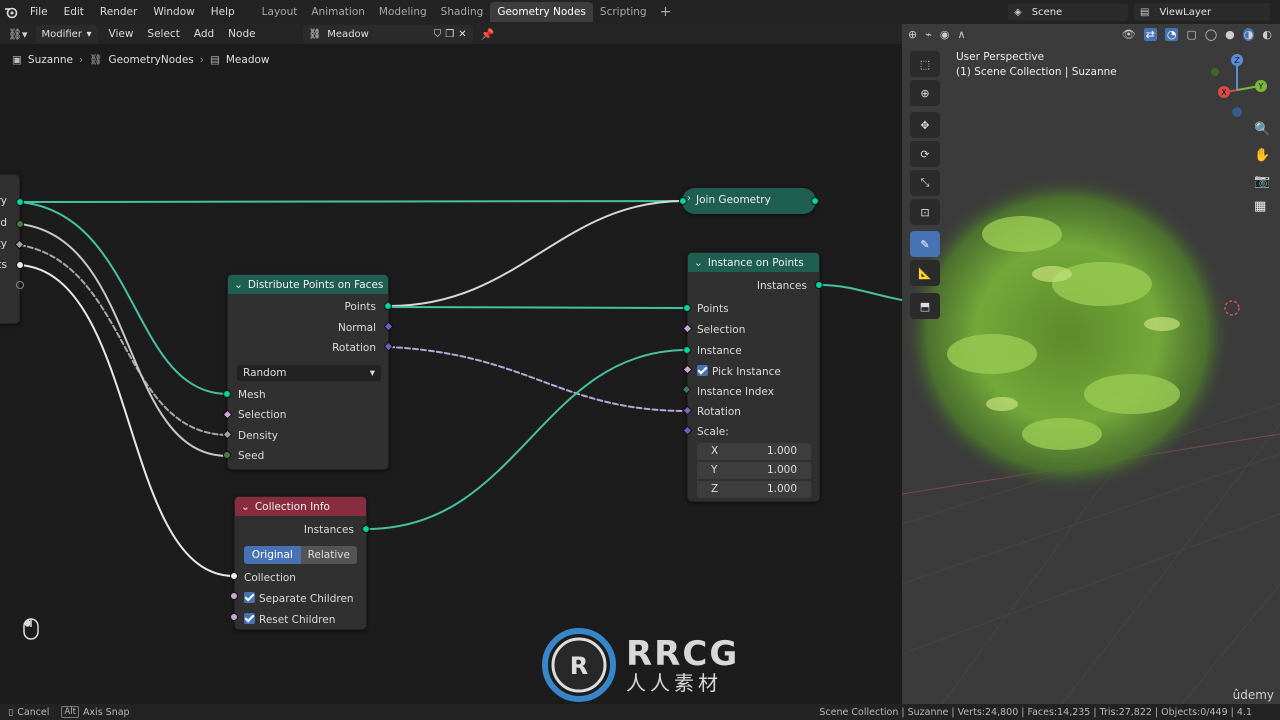 Image resolution: width=1280 pixels, height=720 pixels. I want to click on mode-original-button: Original, so click(272, 555).